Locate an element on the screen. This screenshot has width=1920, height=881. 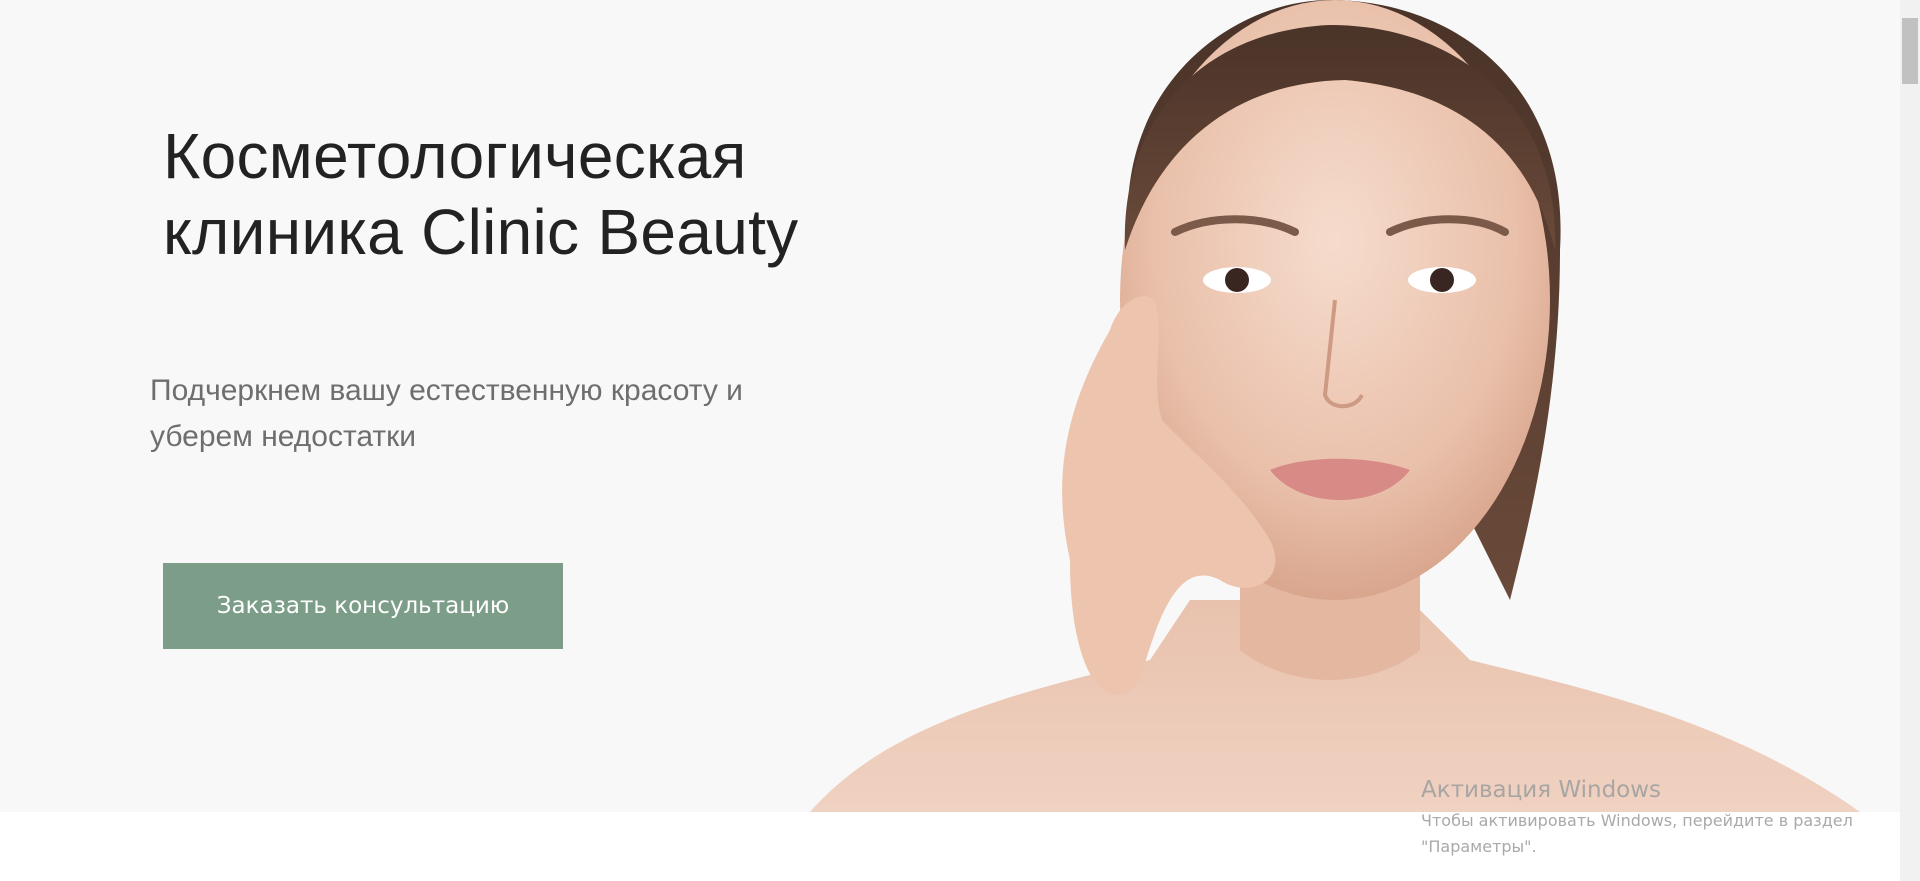
hero-title-line-2: клиника Clinic Beauty is located at coordinates (481, 232).